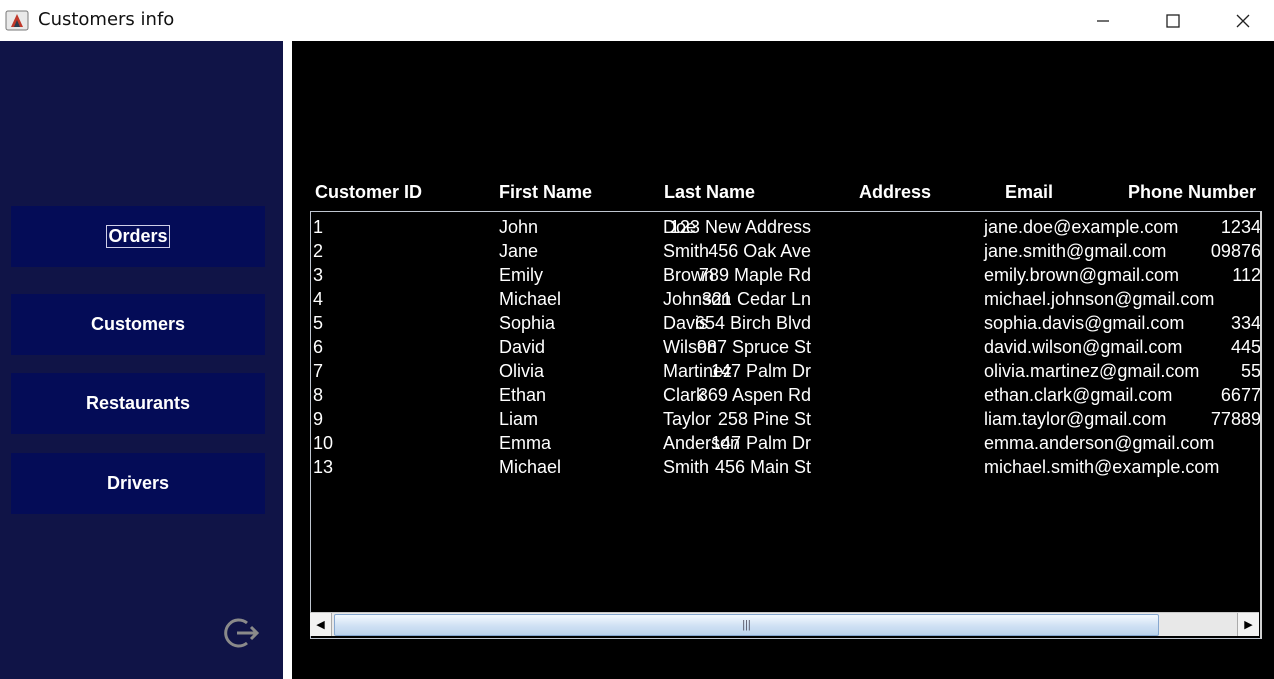 This screenshot has height=679, width=1274. I want to click on cell-customer-id: 8, so click(318, 395).